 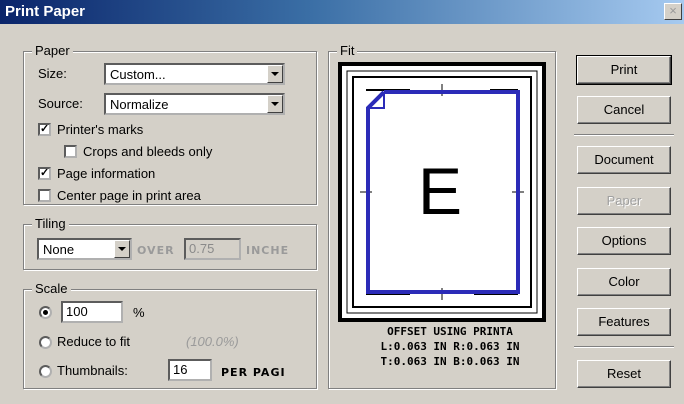 What do you see at coordinates (624, 110) in the screenshot?
I see `cancel-button: Cancel` at bounding box center [624, 110].